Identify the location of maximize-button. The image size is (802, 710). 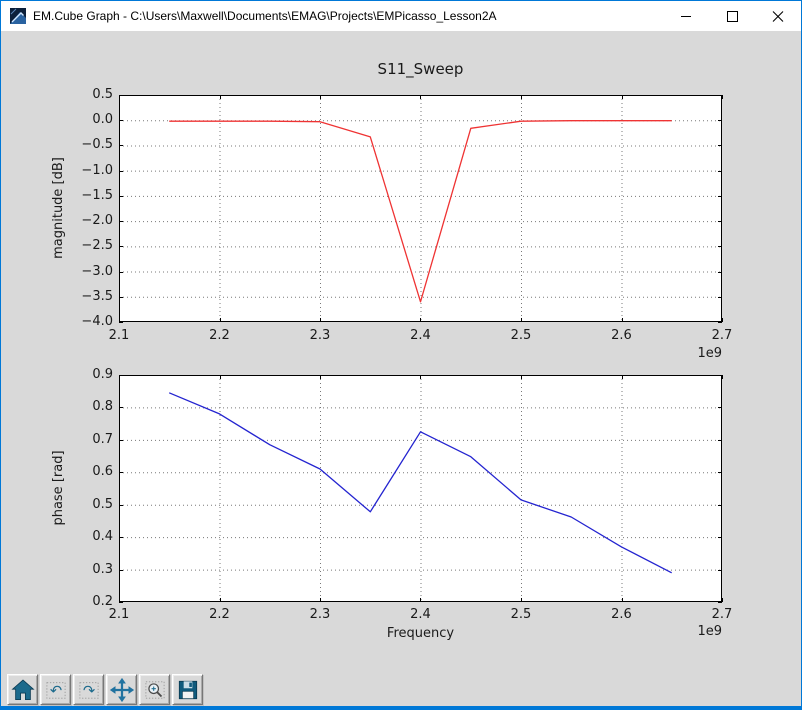
(732, 16).